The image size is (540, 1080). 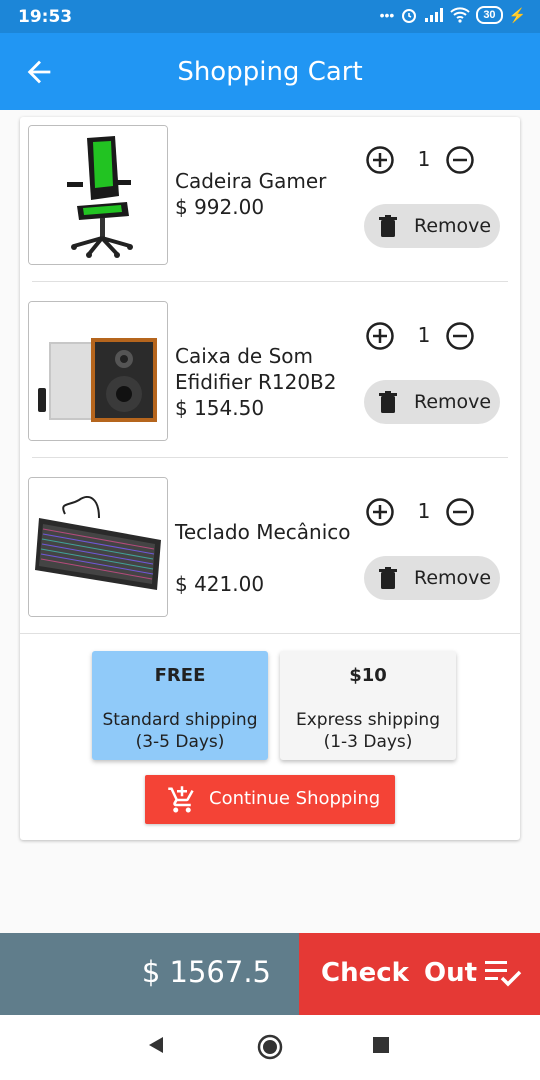 I want to click on alarm-icon, so click(x=409, y=16).